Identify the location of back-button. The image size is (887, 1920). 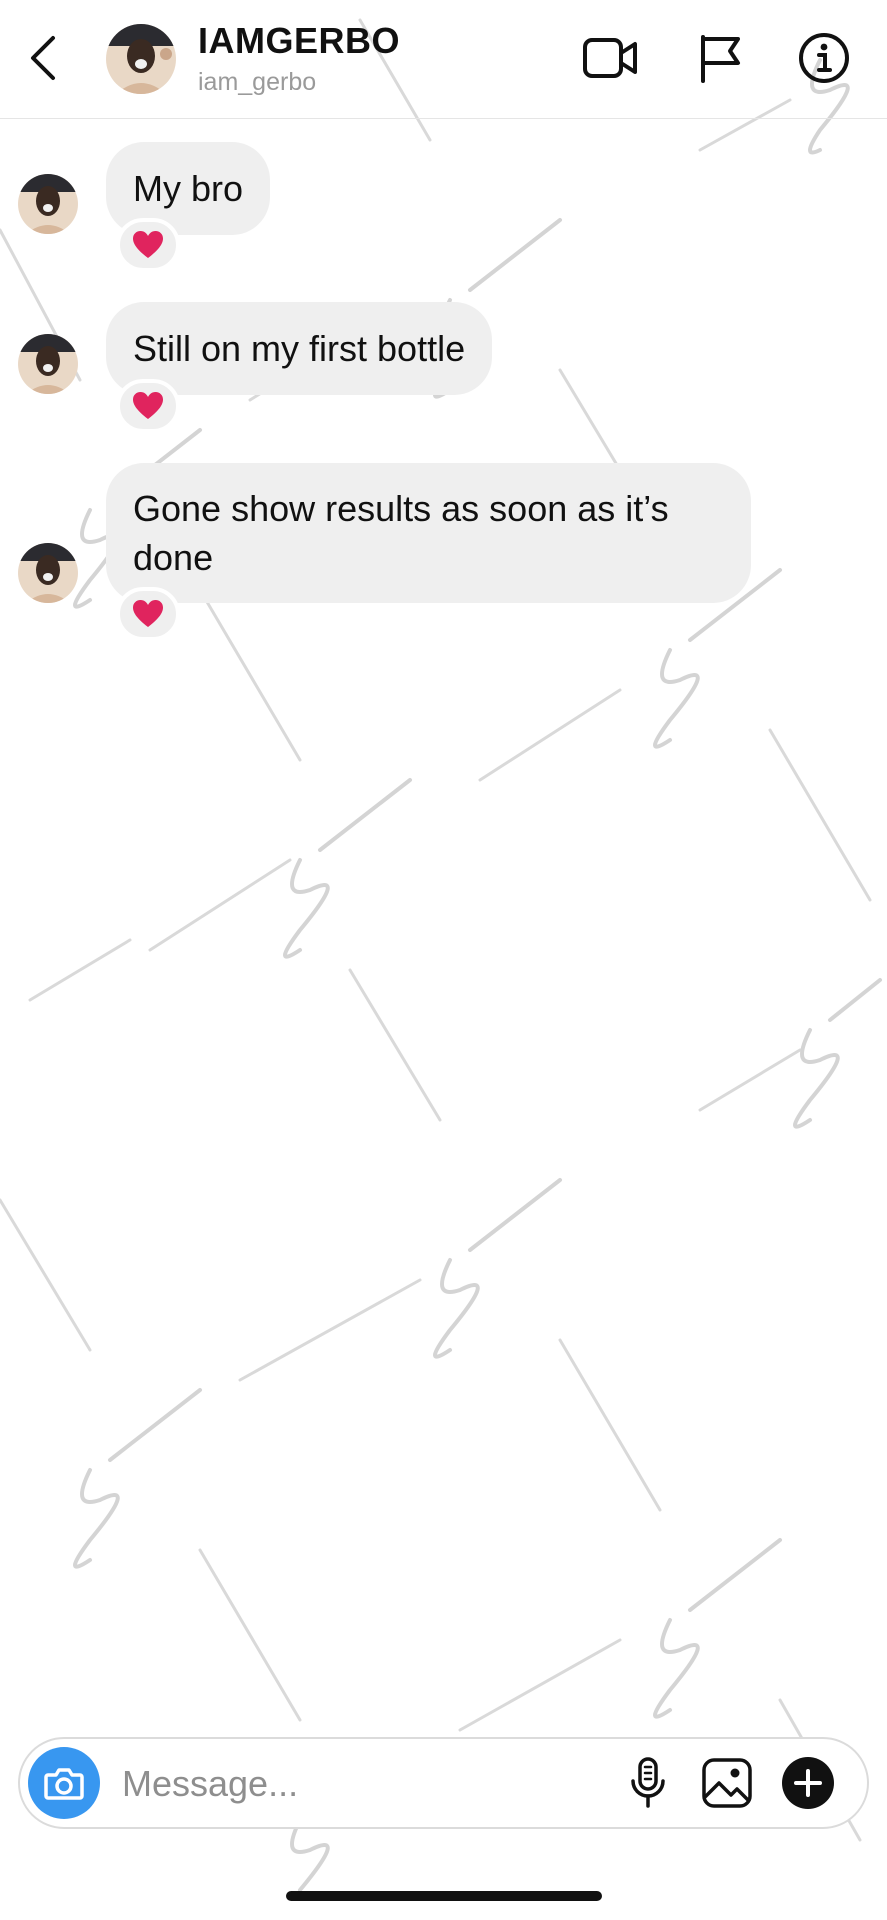
(42, 57).